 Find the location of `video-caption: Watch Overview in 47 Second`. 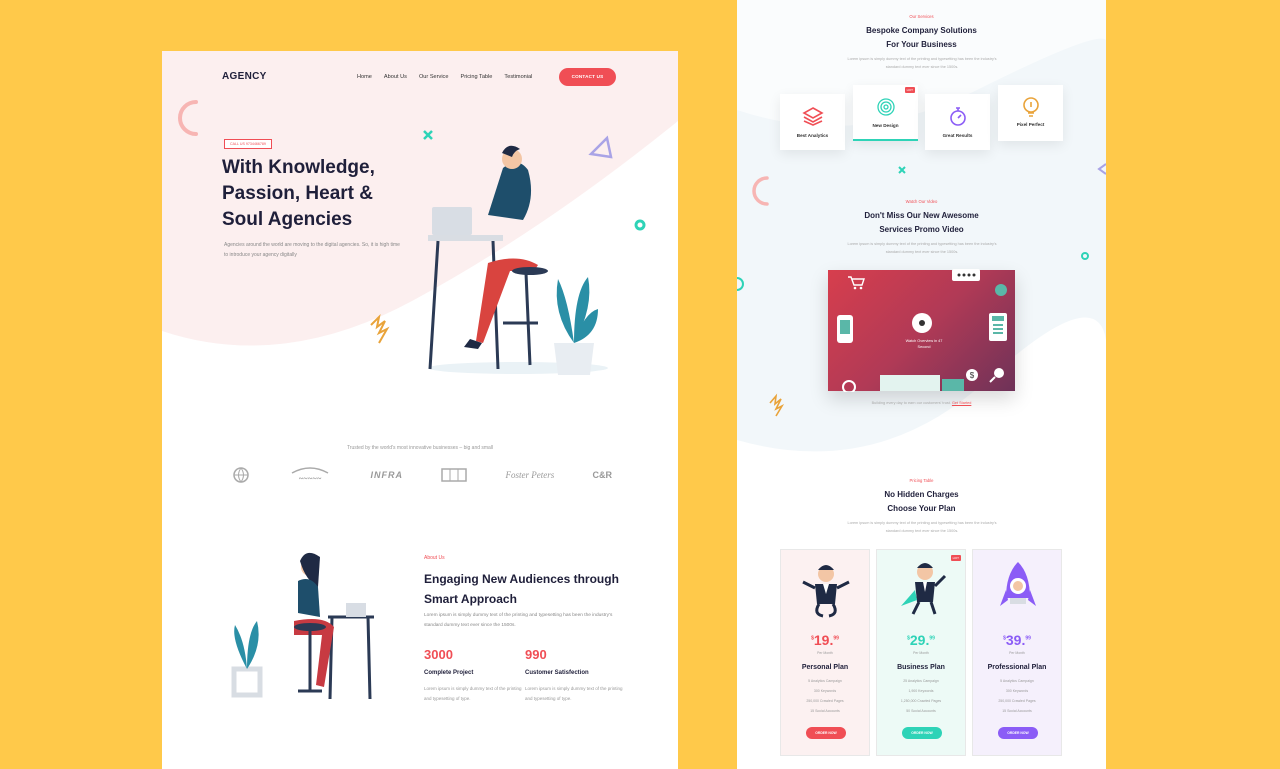

video-caption: Watch Overview in 47 Second is located at coordinates (924, 344).